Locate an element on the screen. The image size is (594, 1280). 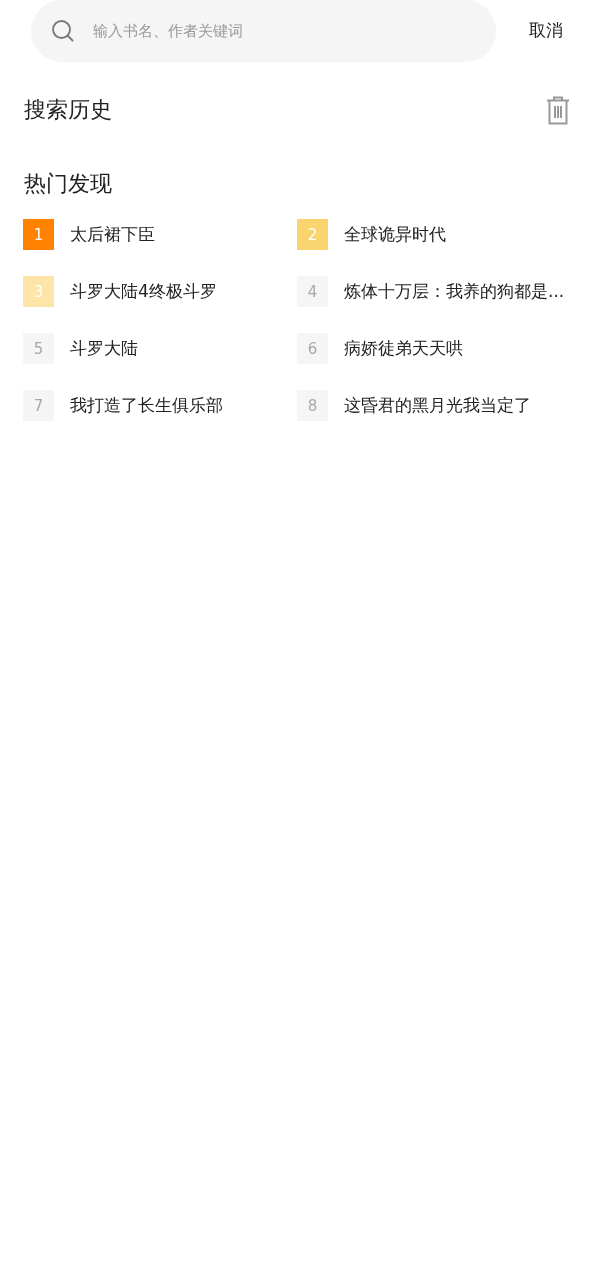
hot-search-link: 斗罗大陆4终极斗罗 is located at coordinates (143, 292).